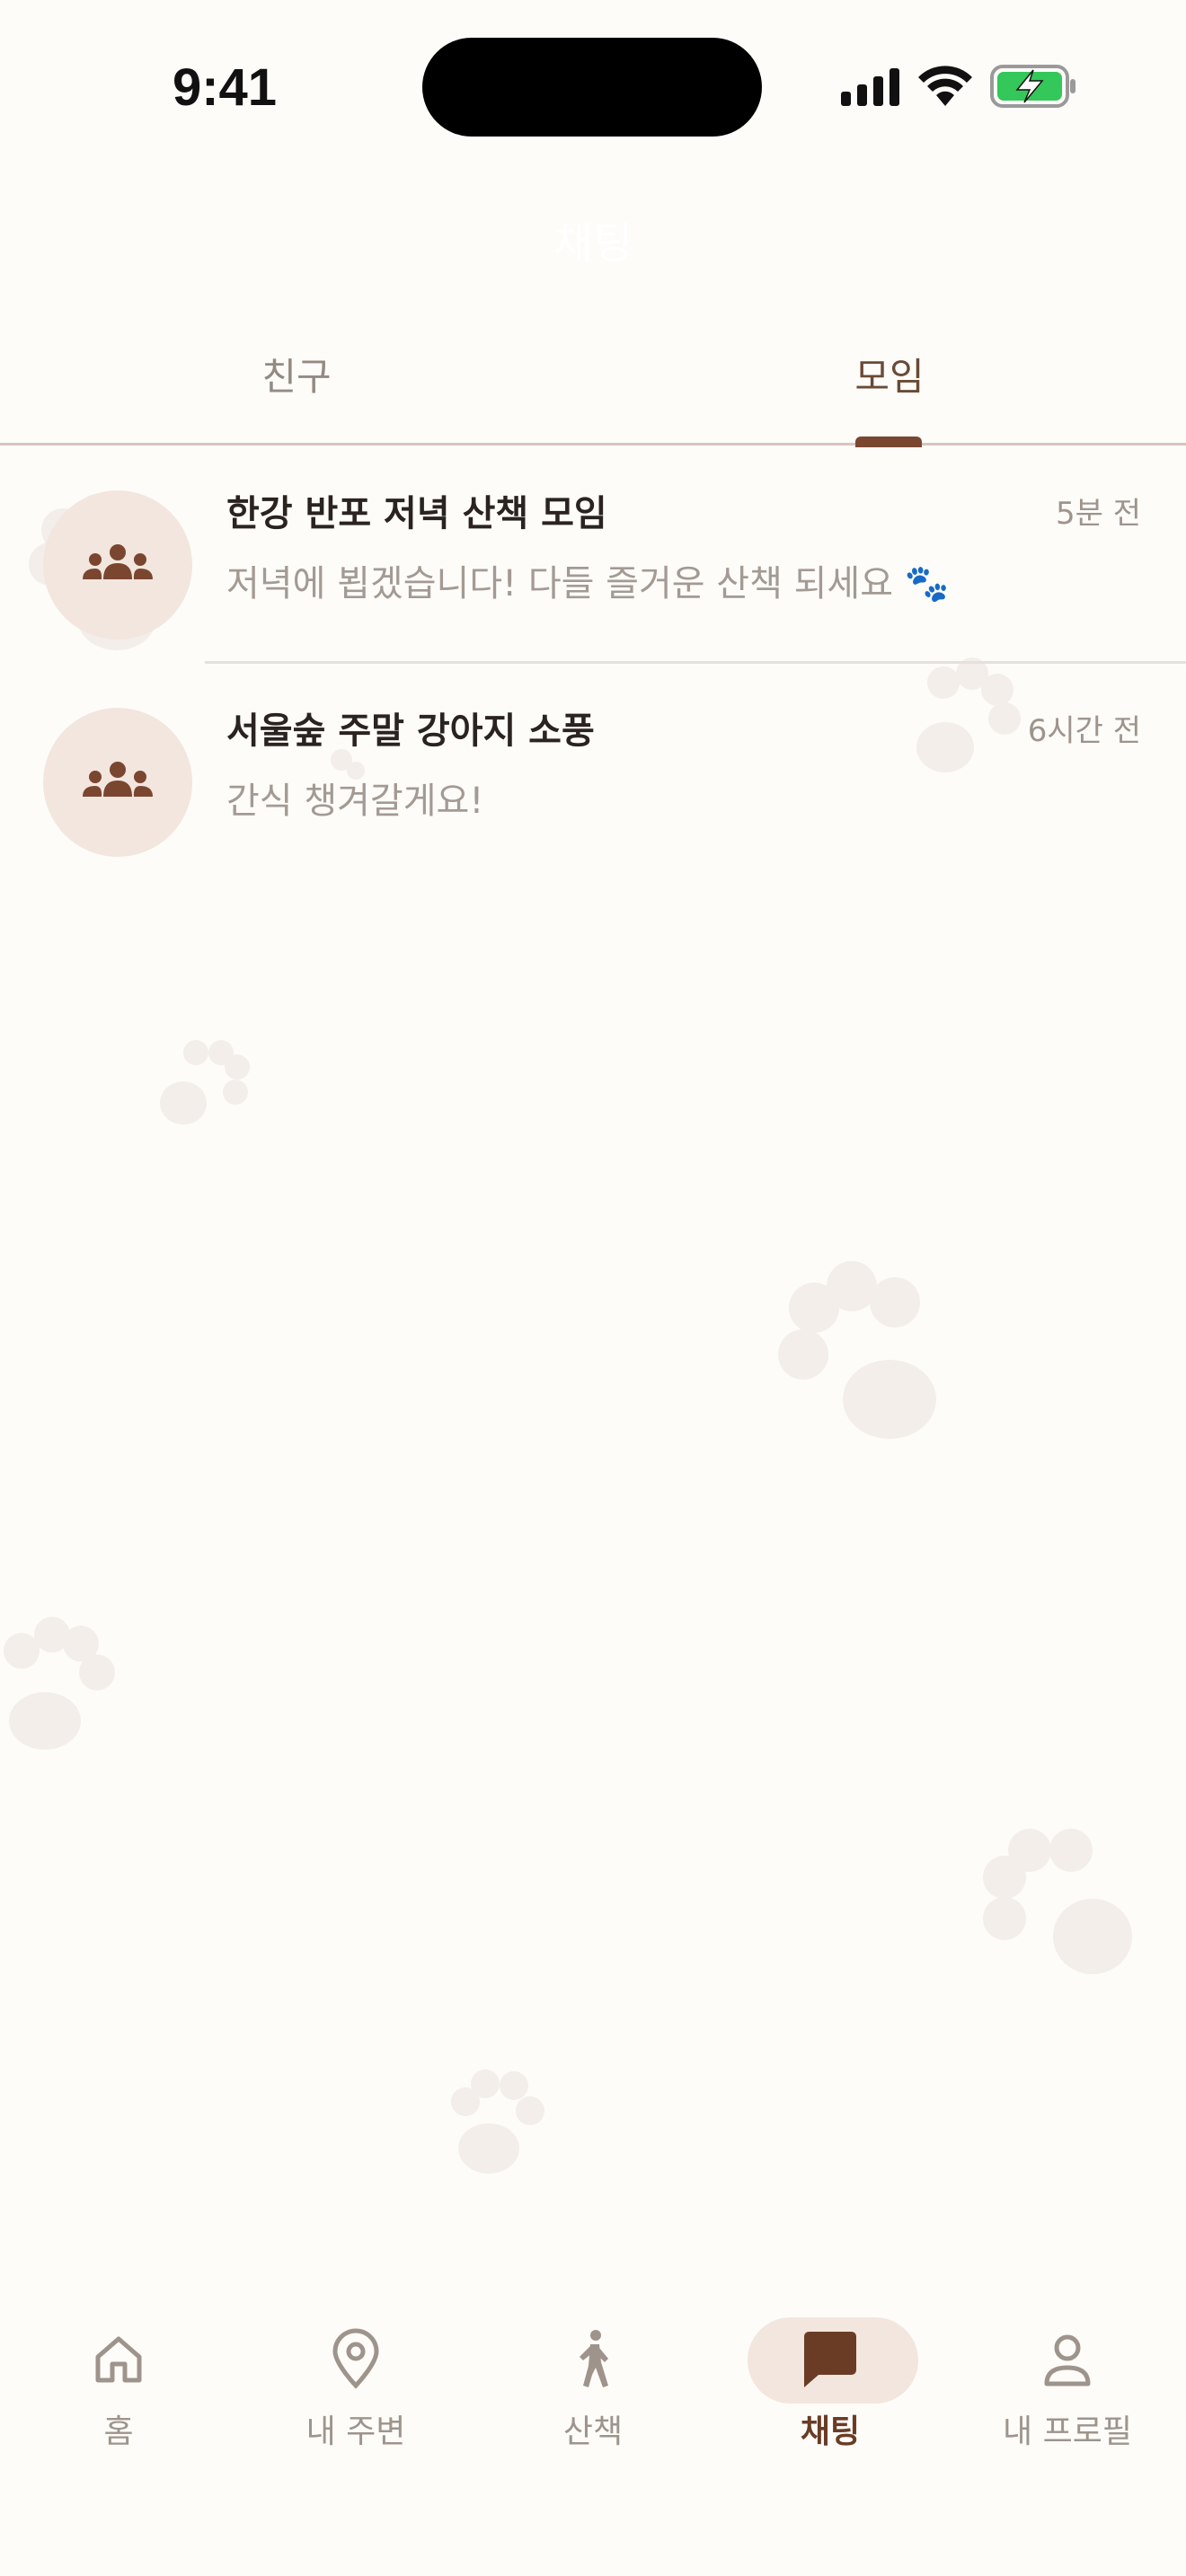 This screenshot has height=2576, width=1186. What do you see at coordinates (1067, 2360) in the screenshot?
I see `person-icon` at bounding box center [1067, 2360].